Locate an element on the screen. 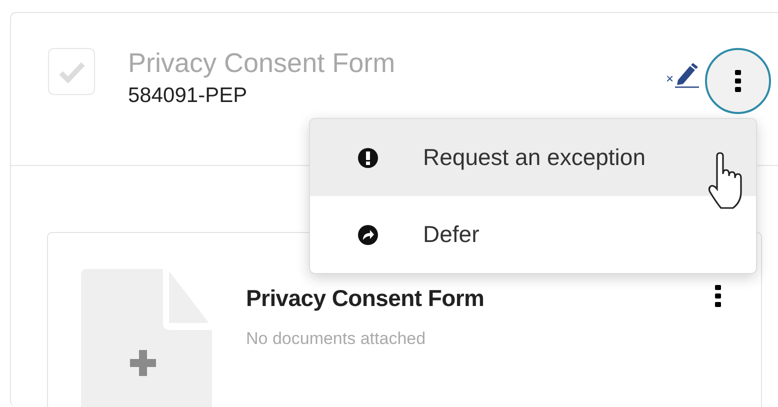 This screenshot has height=407, width=778. menu-item: Request an exception is located at coordinates (533, 157).